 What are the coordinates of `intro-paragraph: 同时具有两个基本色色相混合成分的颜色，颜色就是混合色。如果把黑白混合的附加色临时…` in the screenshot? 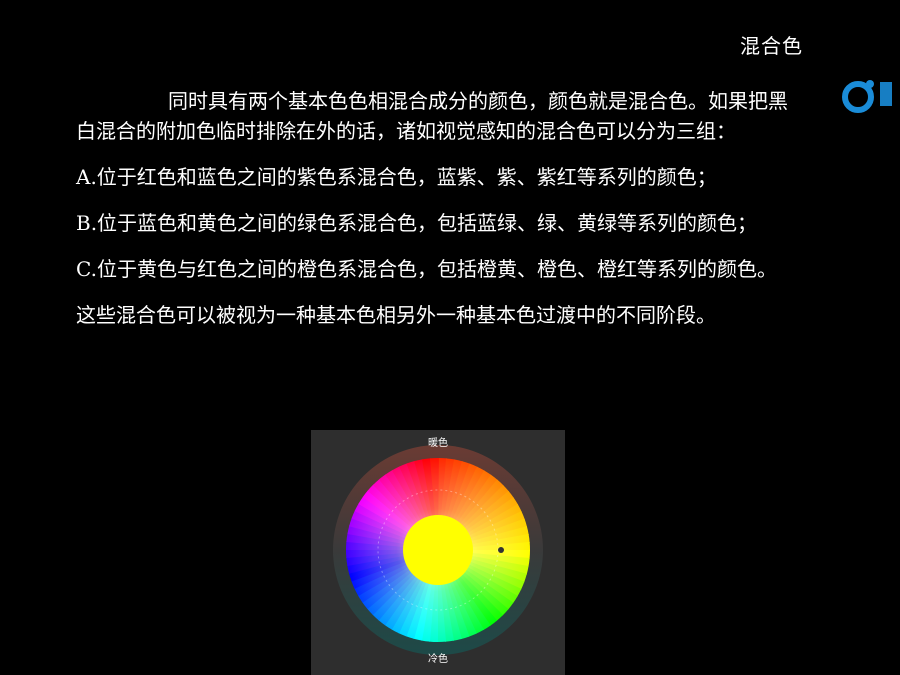 It's located at (432, 116).